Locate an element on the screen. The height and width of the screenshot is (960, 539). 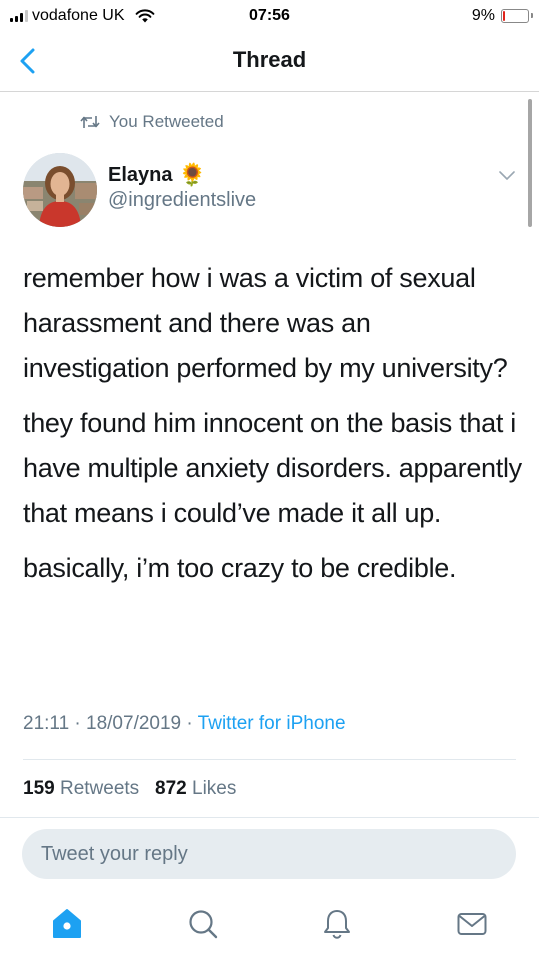
tweet-stats: 159 Retweets 872 Likes is located at coordinates (129, 789).